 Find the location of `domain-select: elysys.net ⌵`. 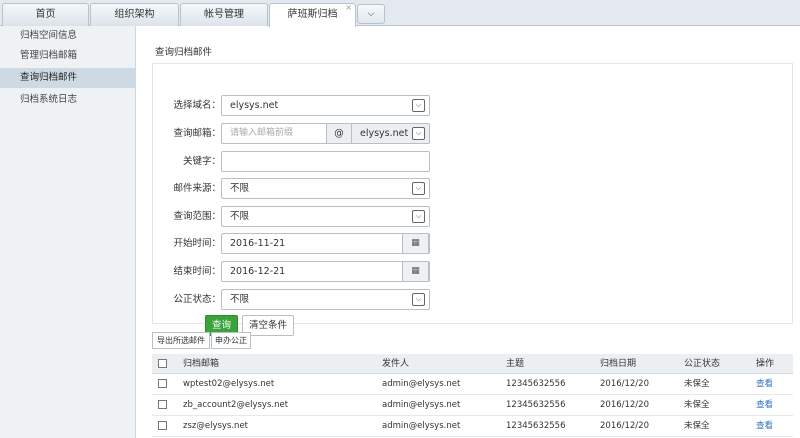

domain-select: elysys.net ⌵ is located at coordinates (325, 105).